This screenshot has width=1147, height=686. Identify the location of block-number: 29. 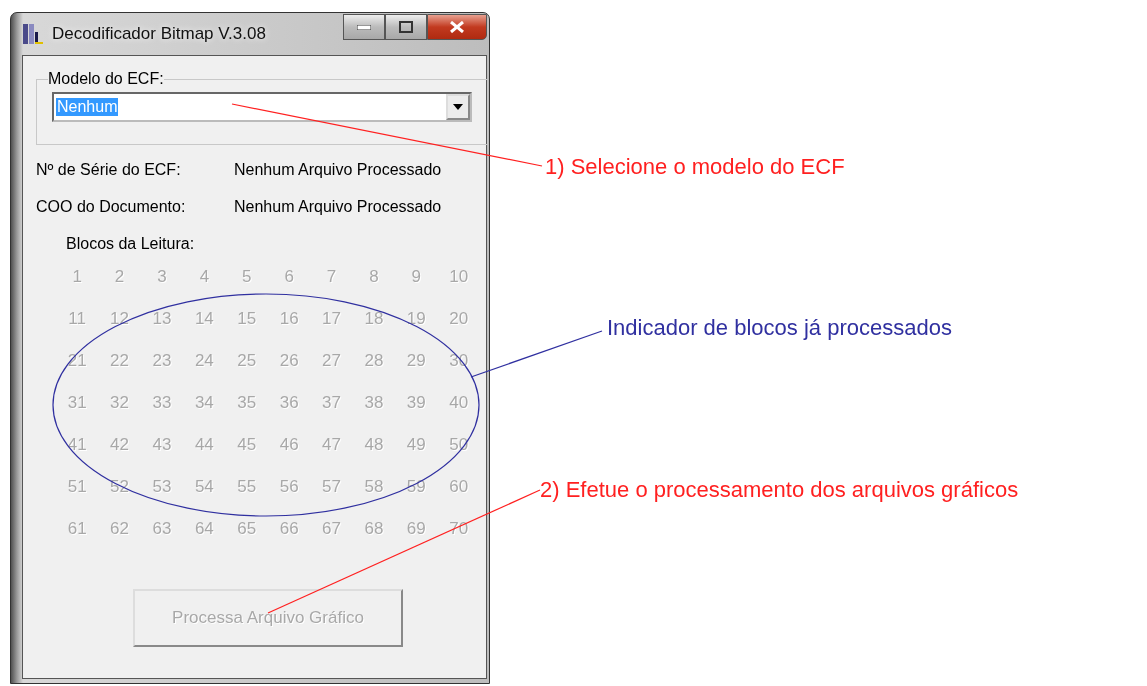
(416, 361).